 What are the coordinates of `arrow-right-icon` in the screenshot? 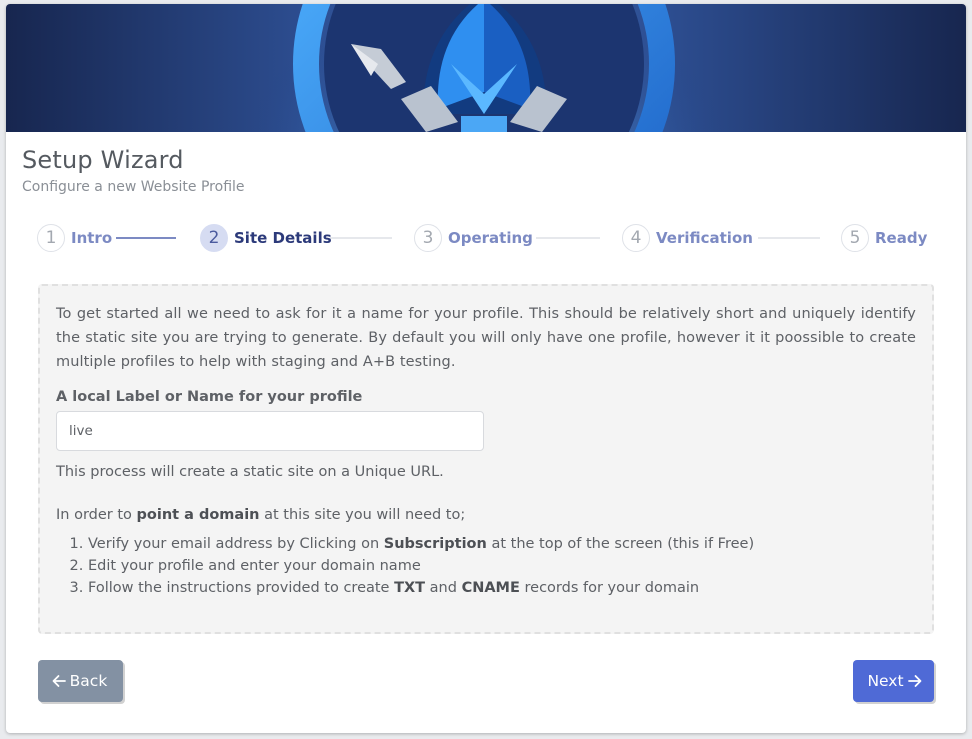 It's located at (914, 681).